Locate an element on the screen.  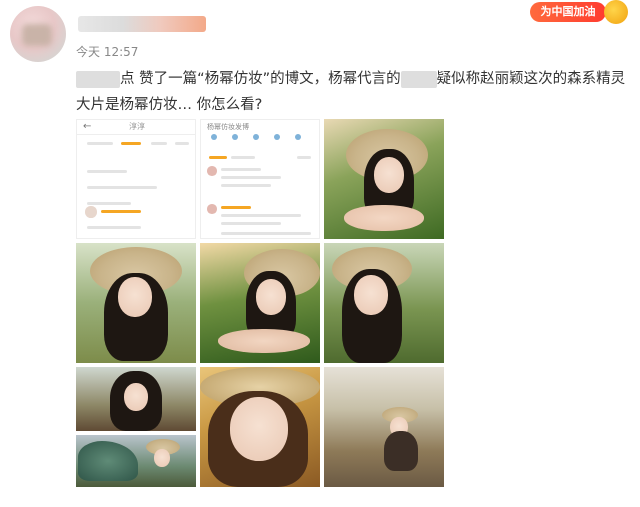
username-masked is located at coordinates (142, 24).